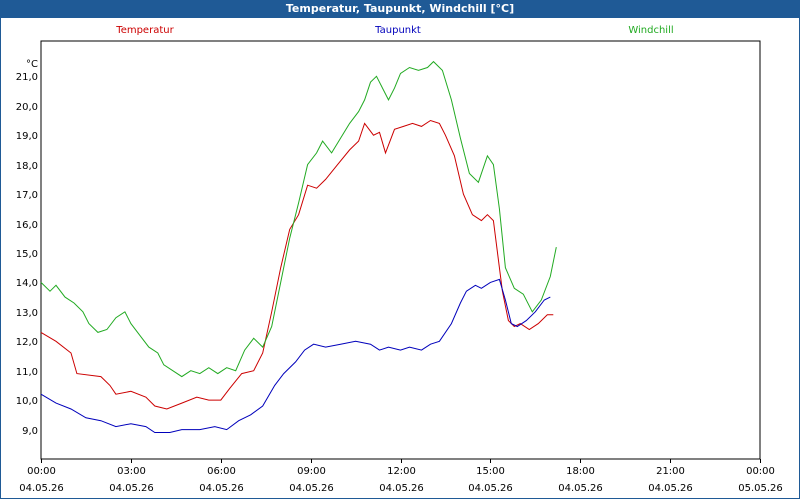  What do you see at coordinates (27, 225) in the screenshot?
I see `y-tick-label: 16,0` at bounding box center [27, 225].